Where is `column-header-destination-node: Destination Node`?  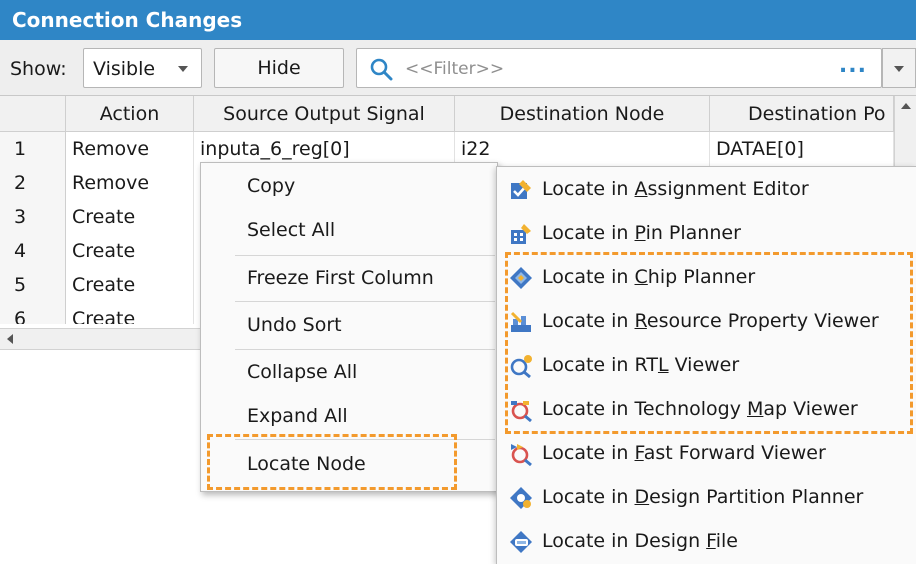
column-header-destination-node: Destination Node is located at coordinates (582, 114).